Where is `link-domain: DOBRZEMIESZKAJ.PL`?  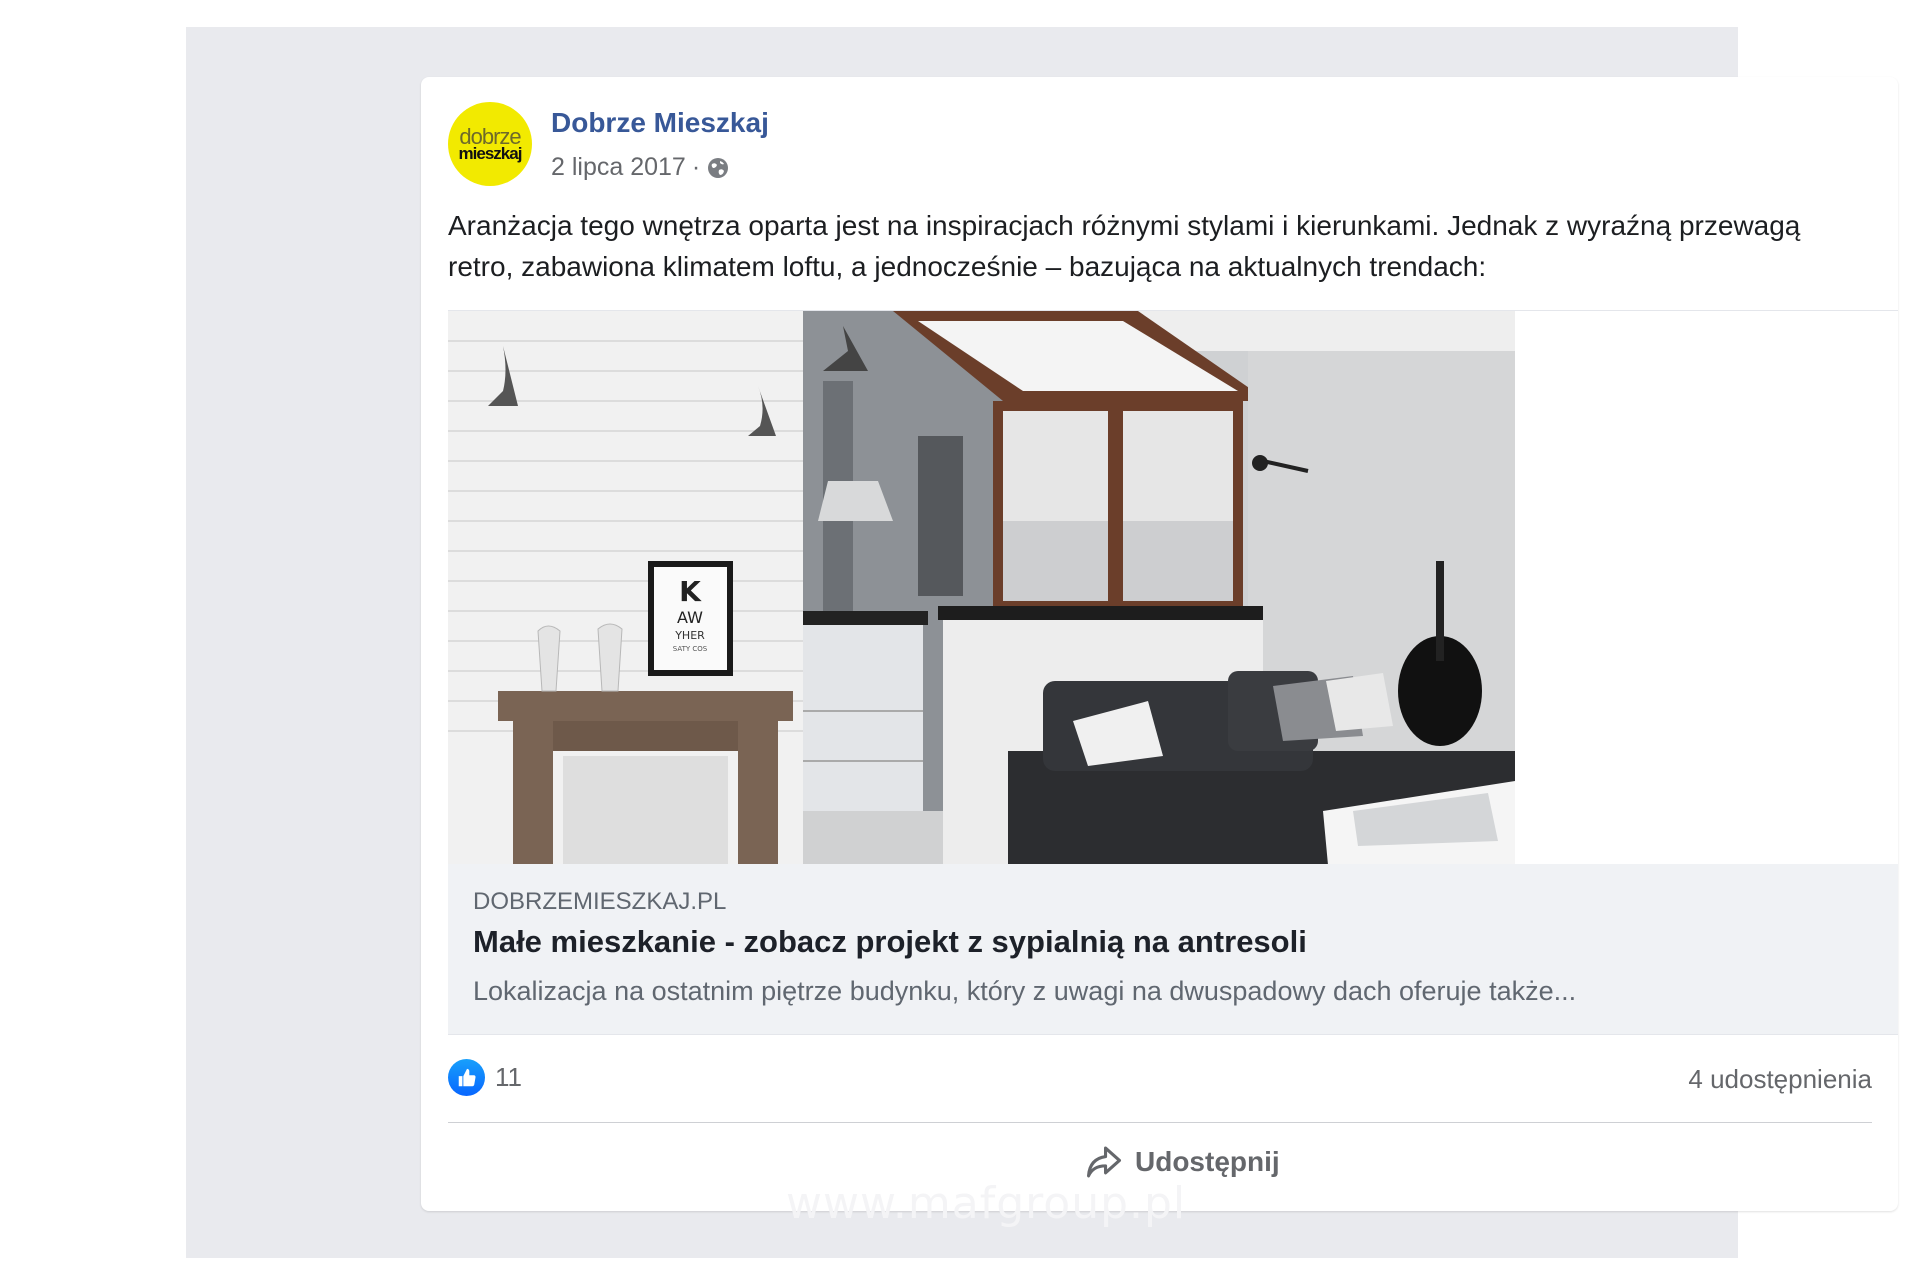
link-domain: DOBRZEMIESZKAJ.PL is located at coordinates (600, 901).